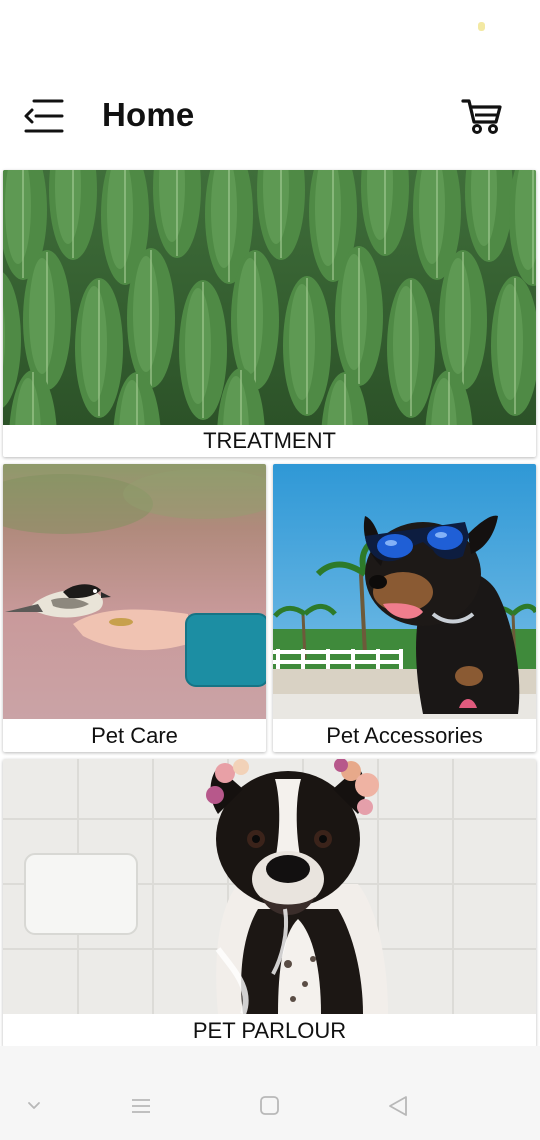 This screenshot has height=1140, width=540. What do you see at coordinates (270, 30) in the screenshot?
I see `status-bar` at bounding box center [270, 30].